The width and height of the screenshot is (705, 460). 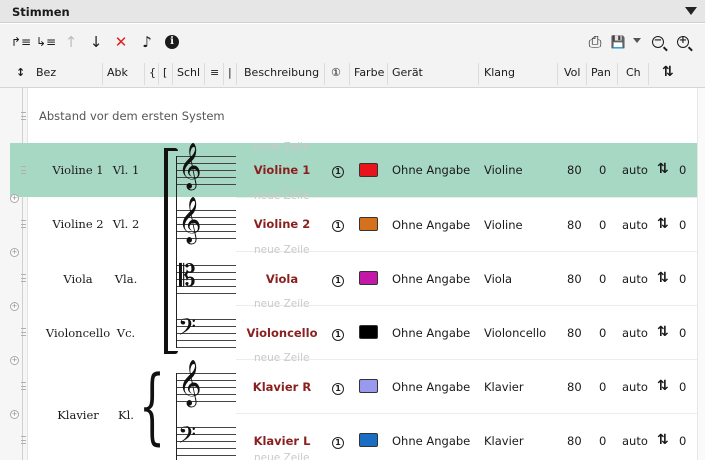 What do you see at coordinates (188, 72) in the screenshot?
I see `col-schl: Schl` at bounding box center [188, 72].